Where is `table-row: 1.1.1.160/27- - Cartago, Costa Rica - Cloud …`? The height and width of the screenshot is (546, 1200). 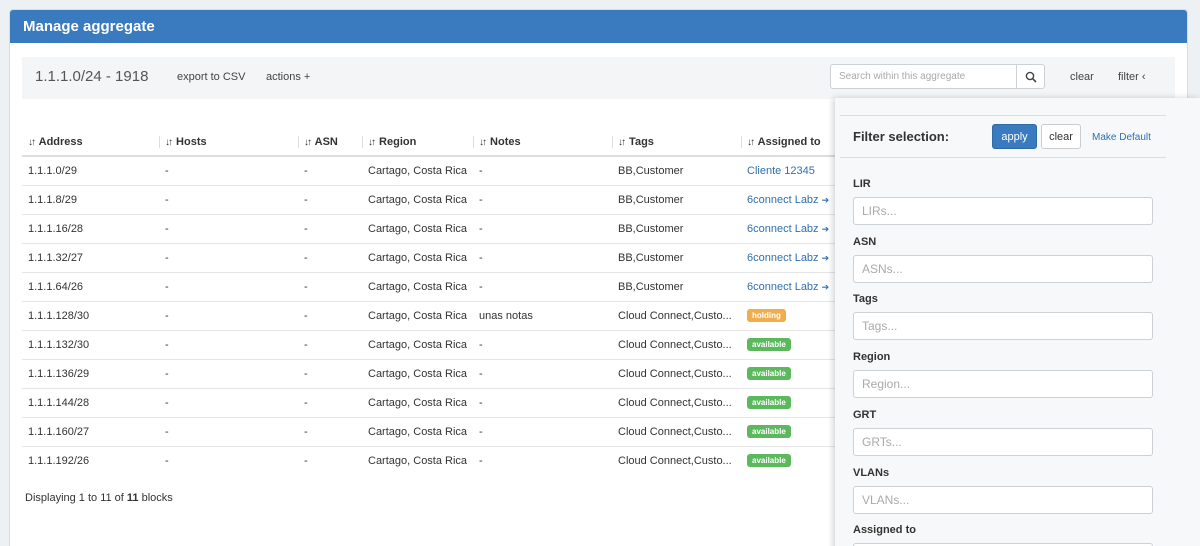
table-row: 1.1.1.160/27- - Cartago, Costa Rica - Cloud … is located at coordinates (432, 431).